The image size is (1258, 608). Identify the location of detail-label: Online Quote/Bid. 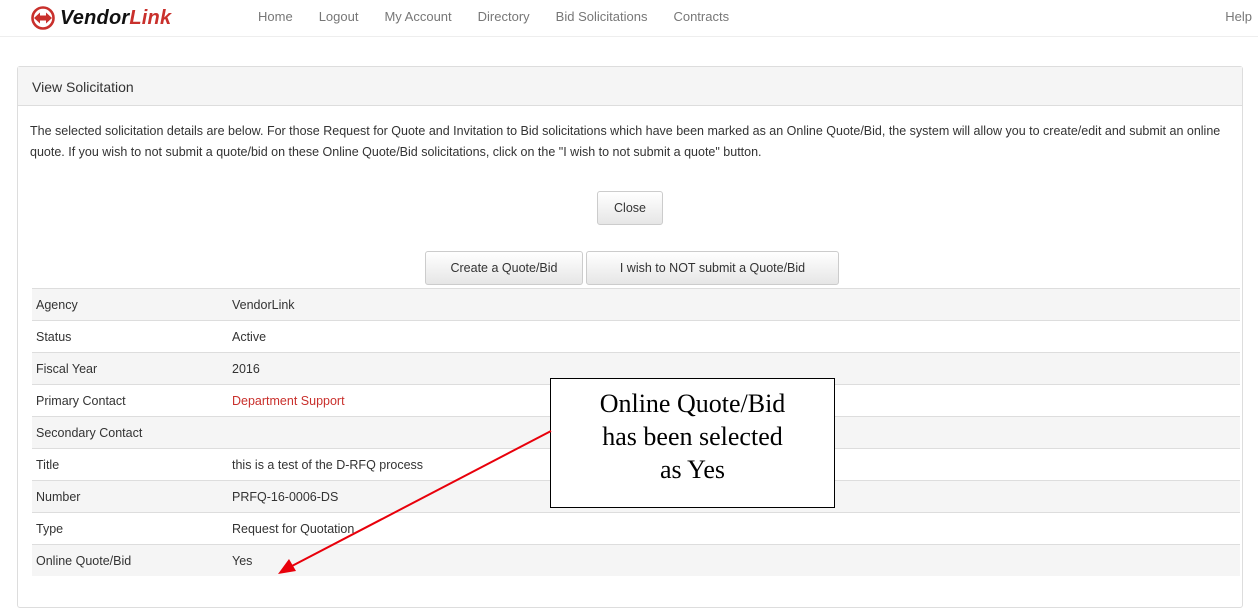
(84, 560).